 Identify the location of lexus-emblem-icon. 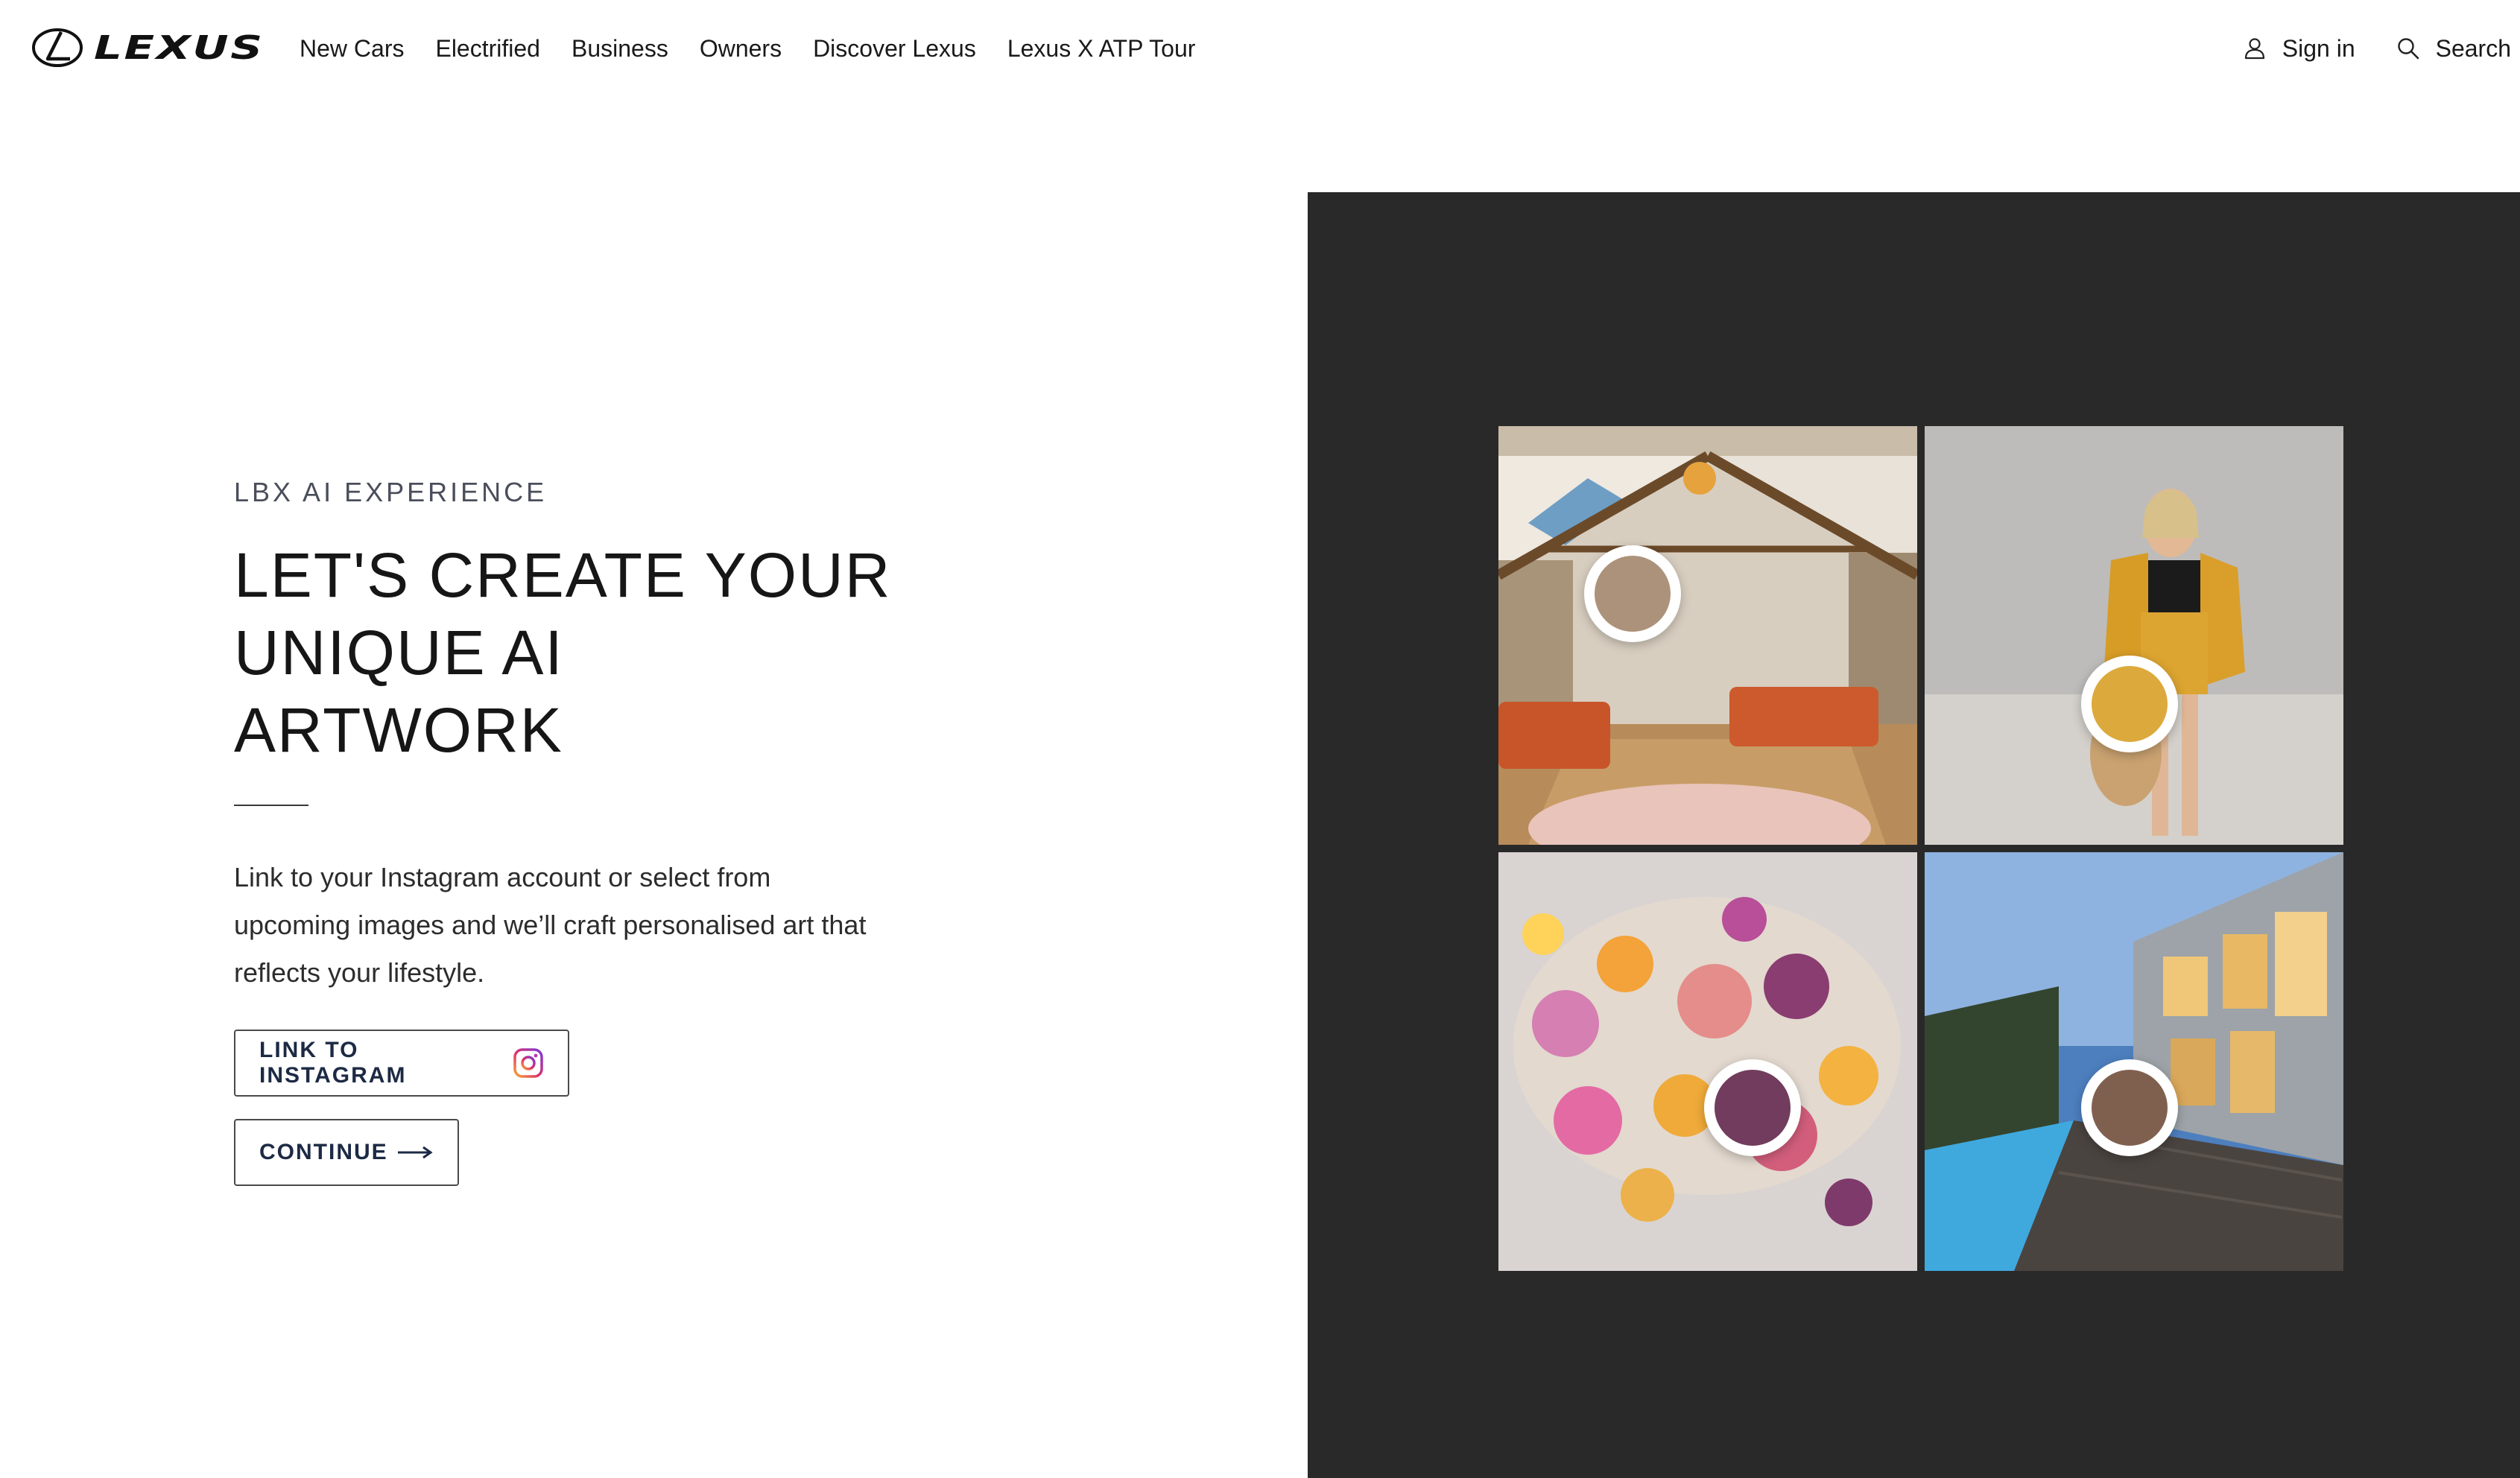
(57, 48).